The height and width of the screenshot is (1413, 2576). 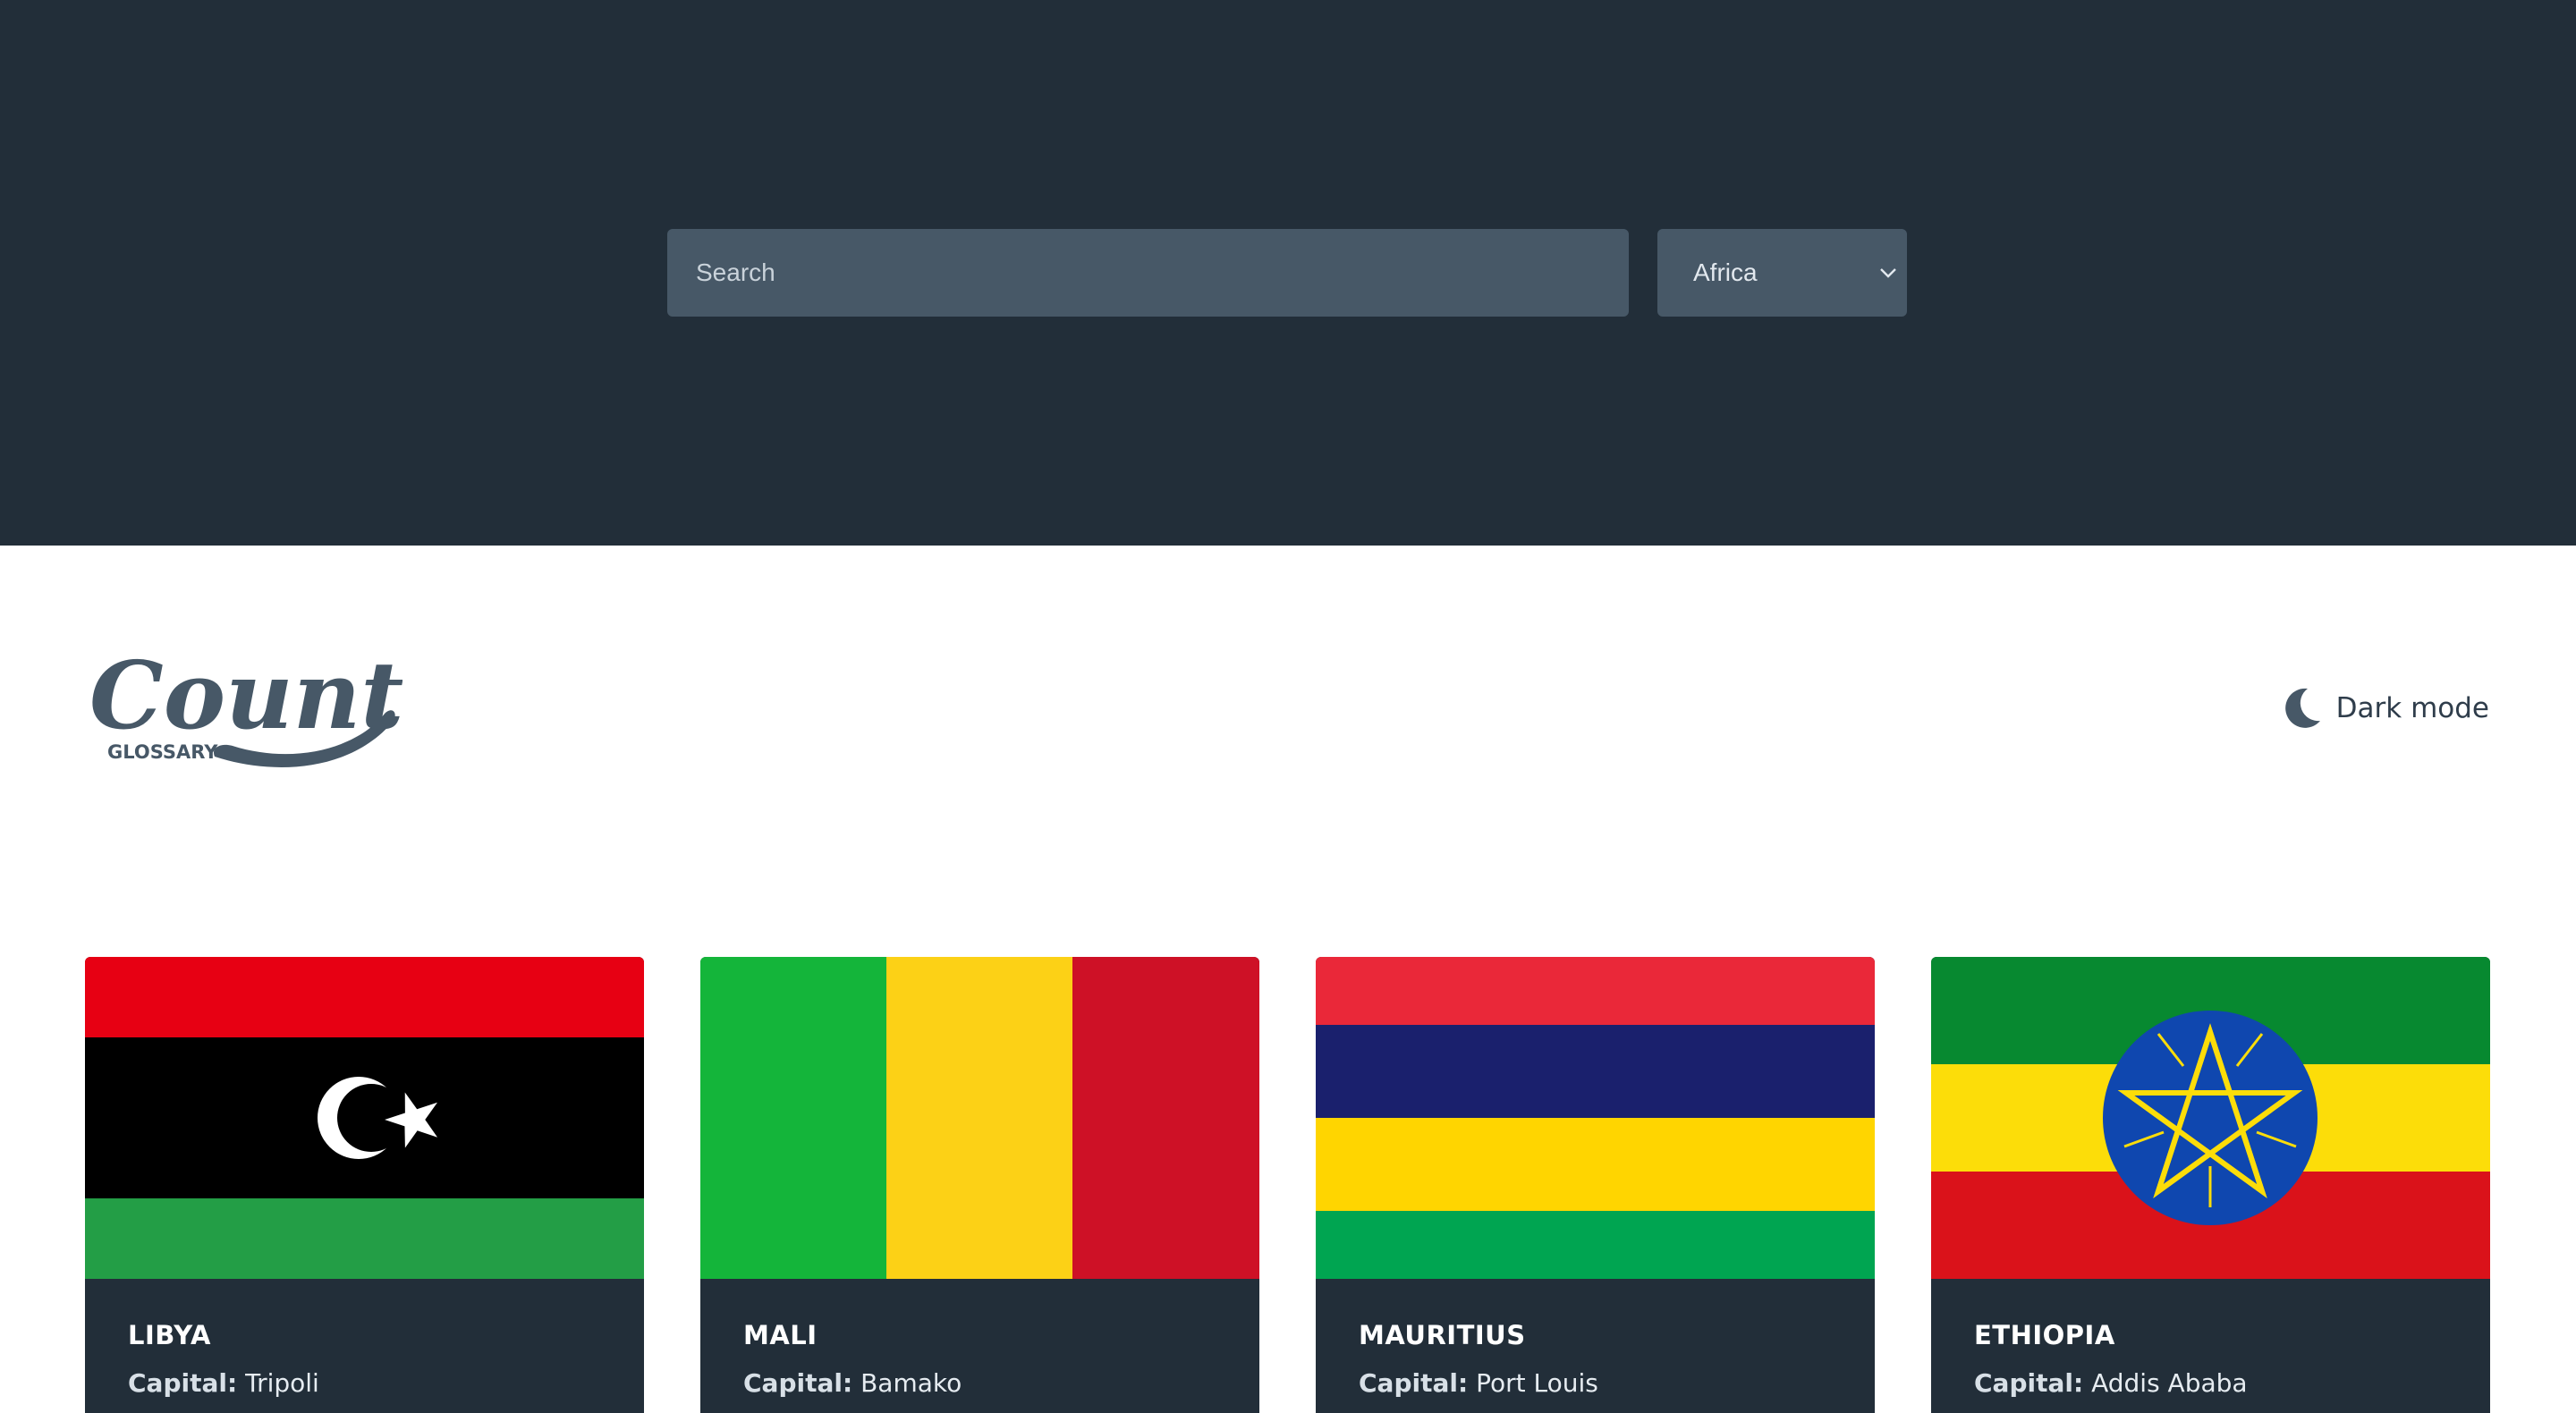 What do you see at coordinates (162, 752) in the screenshot?
I see `logo-subtext: GLOSSARY` at bounding box center [162, 752].